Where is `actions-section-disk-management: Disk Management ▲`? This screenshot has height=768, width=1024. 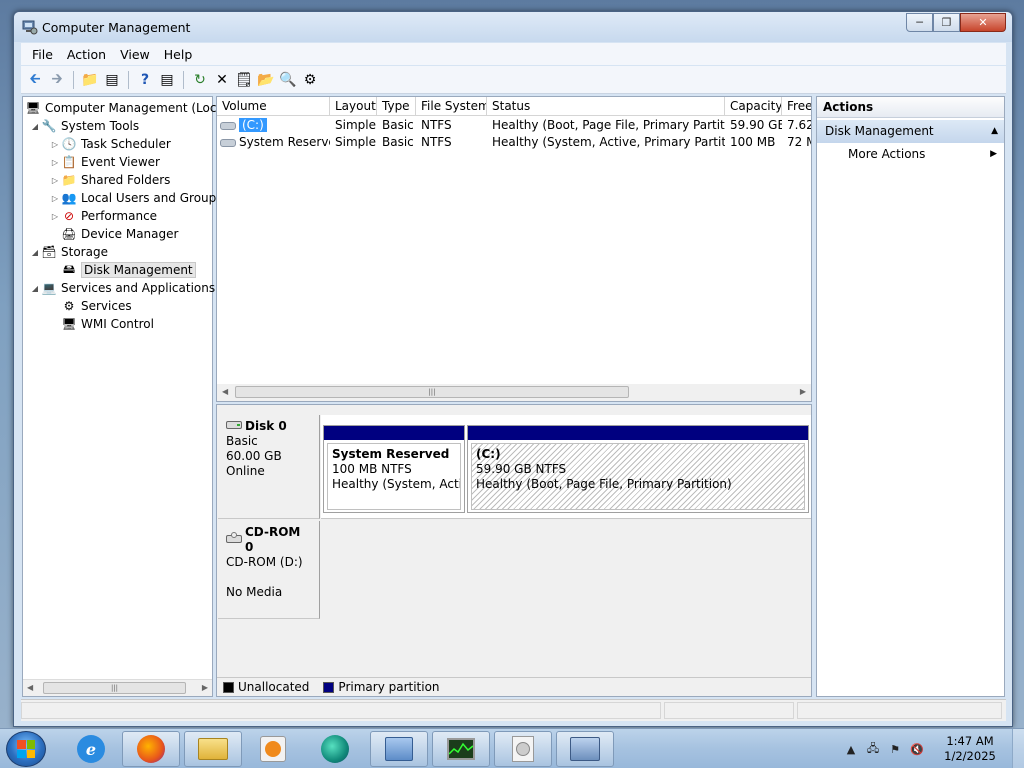
actions-section-disk-management: Disk Management ▲ is located at coordinates (910, 131).